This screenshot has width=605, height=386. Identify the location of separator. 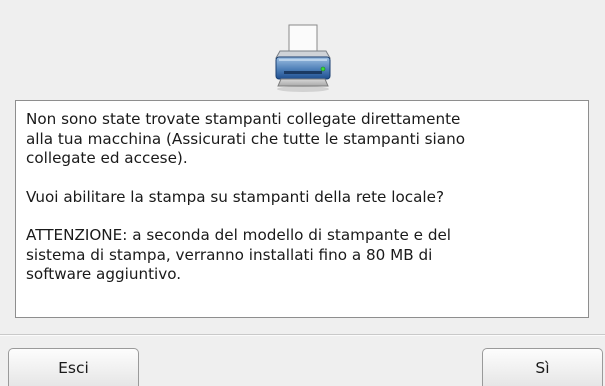
(302, 335).